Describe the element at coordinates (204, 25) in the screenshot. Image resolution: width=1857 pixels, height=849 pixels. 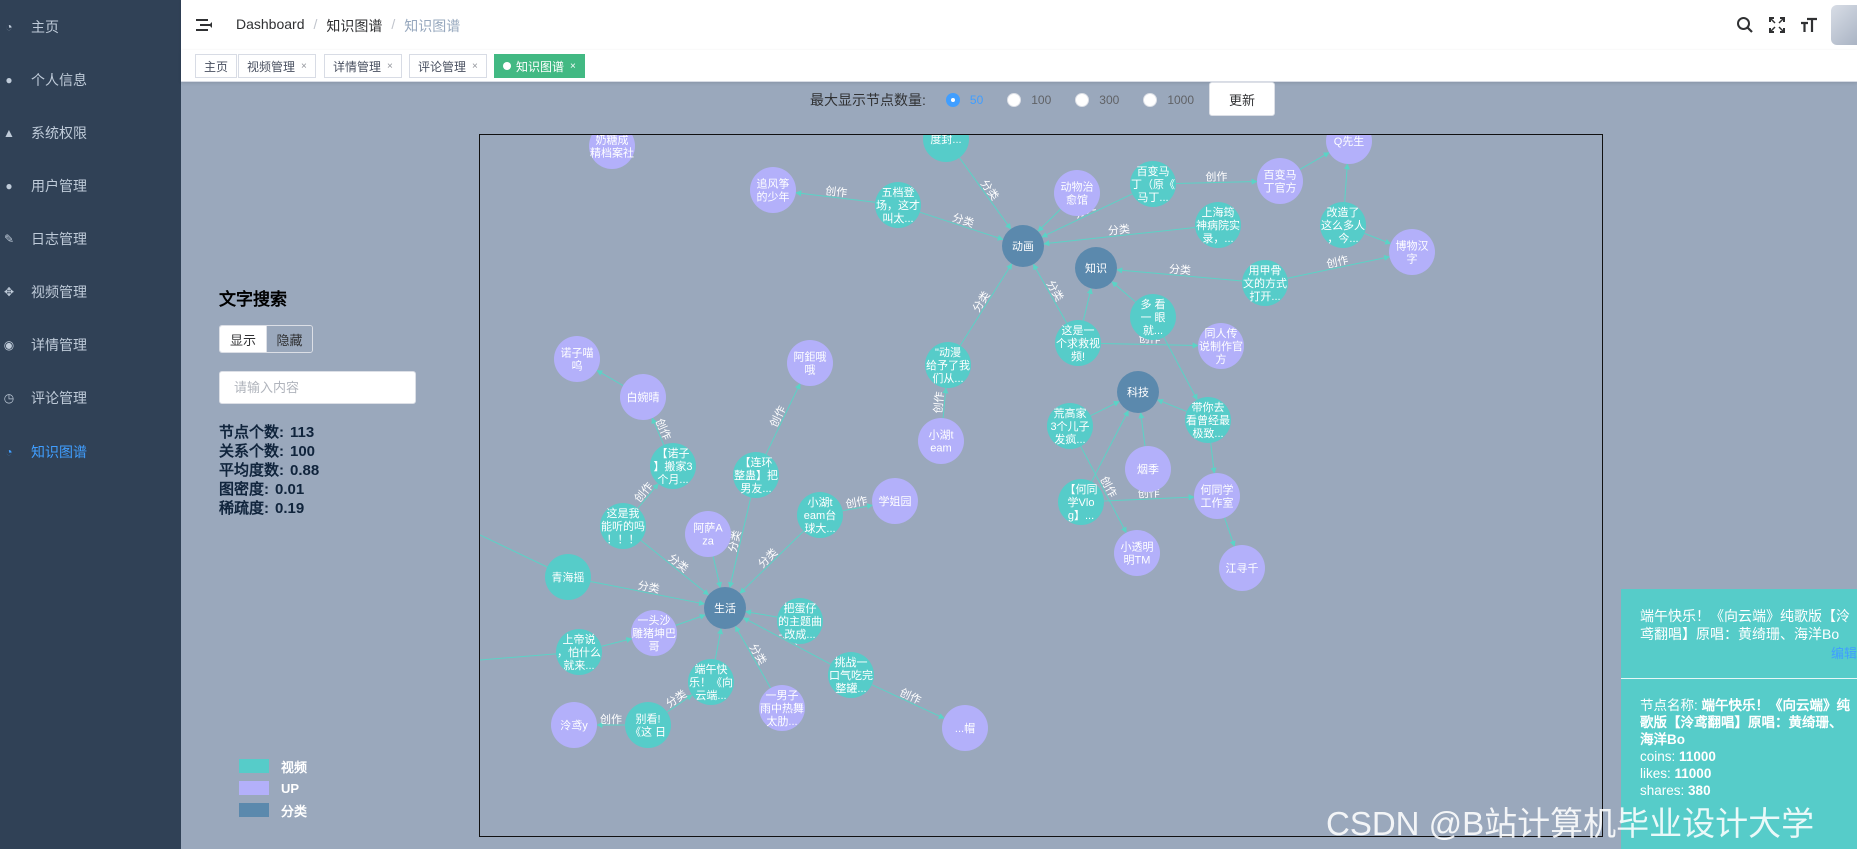
I see `hamburger-icon` at that location.